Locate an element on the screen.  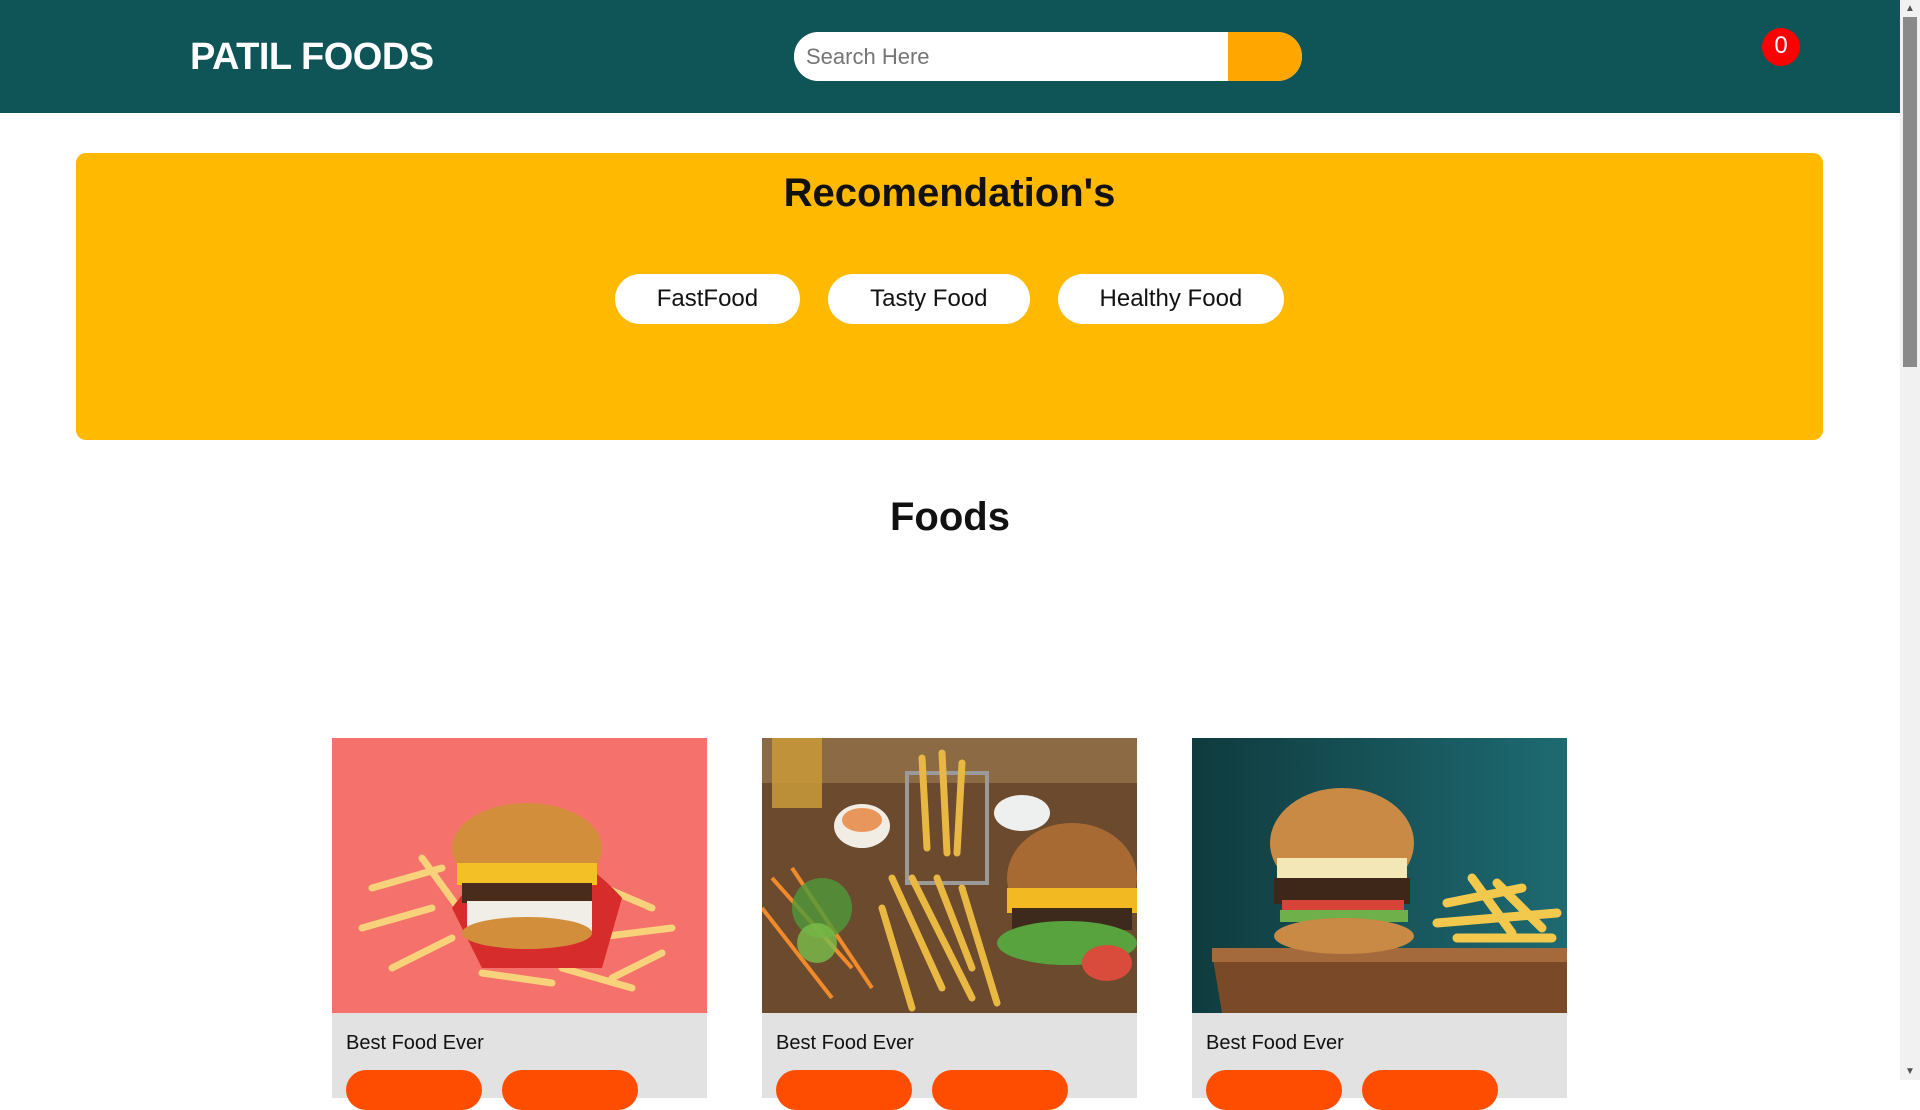
search-bar is located at coordinates (1048, 56).